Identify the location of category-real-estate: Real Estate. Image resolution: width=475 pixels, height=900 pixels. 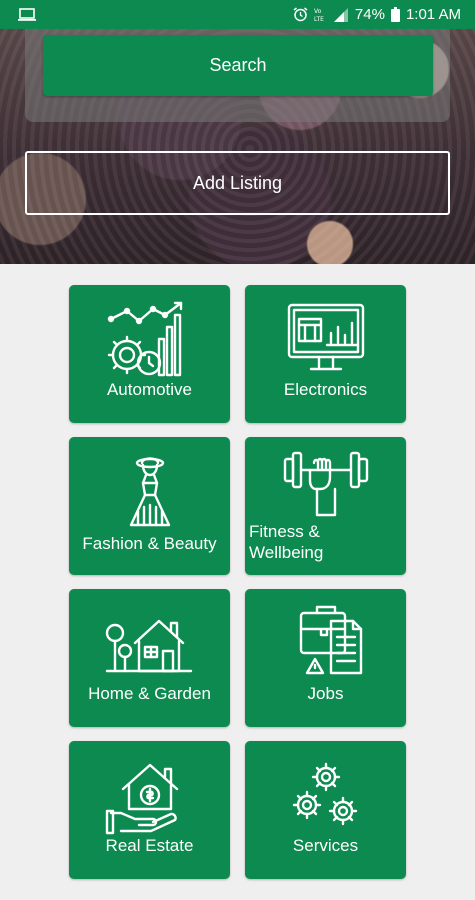
(149, 810).